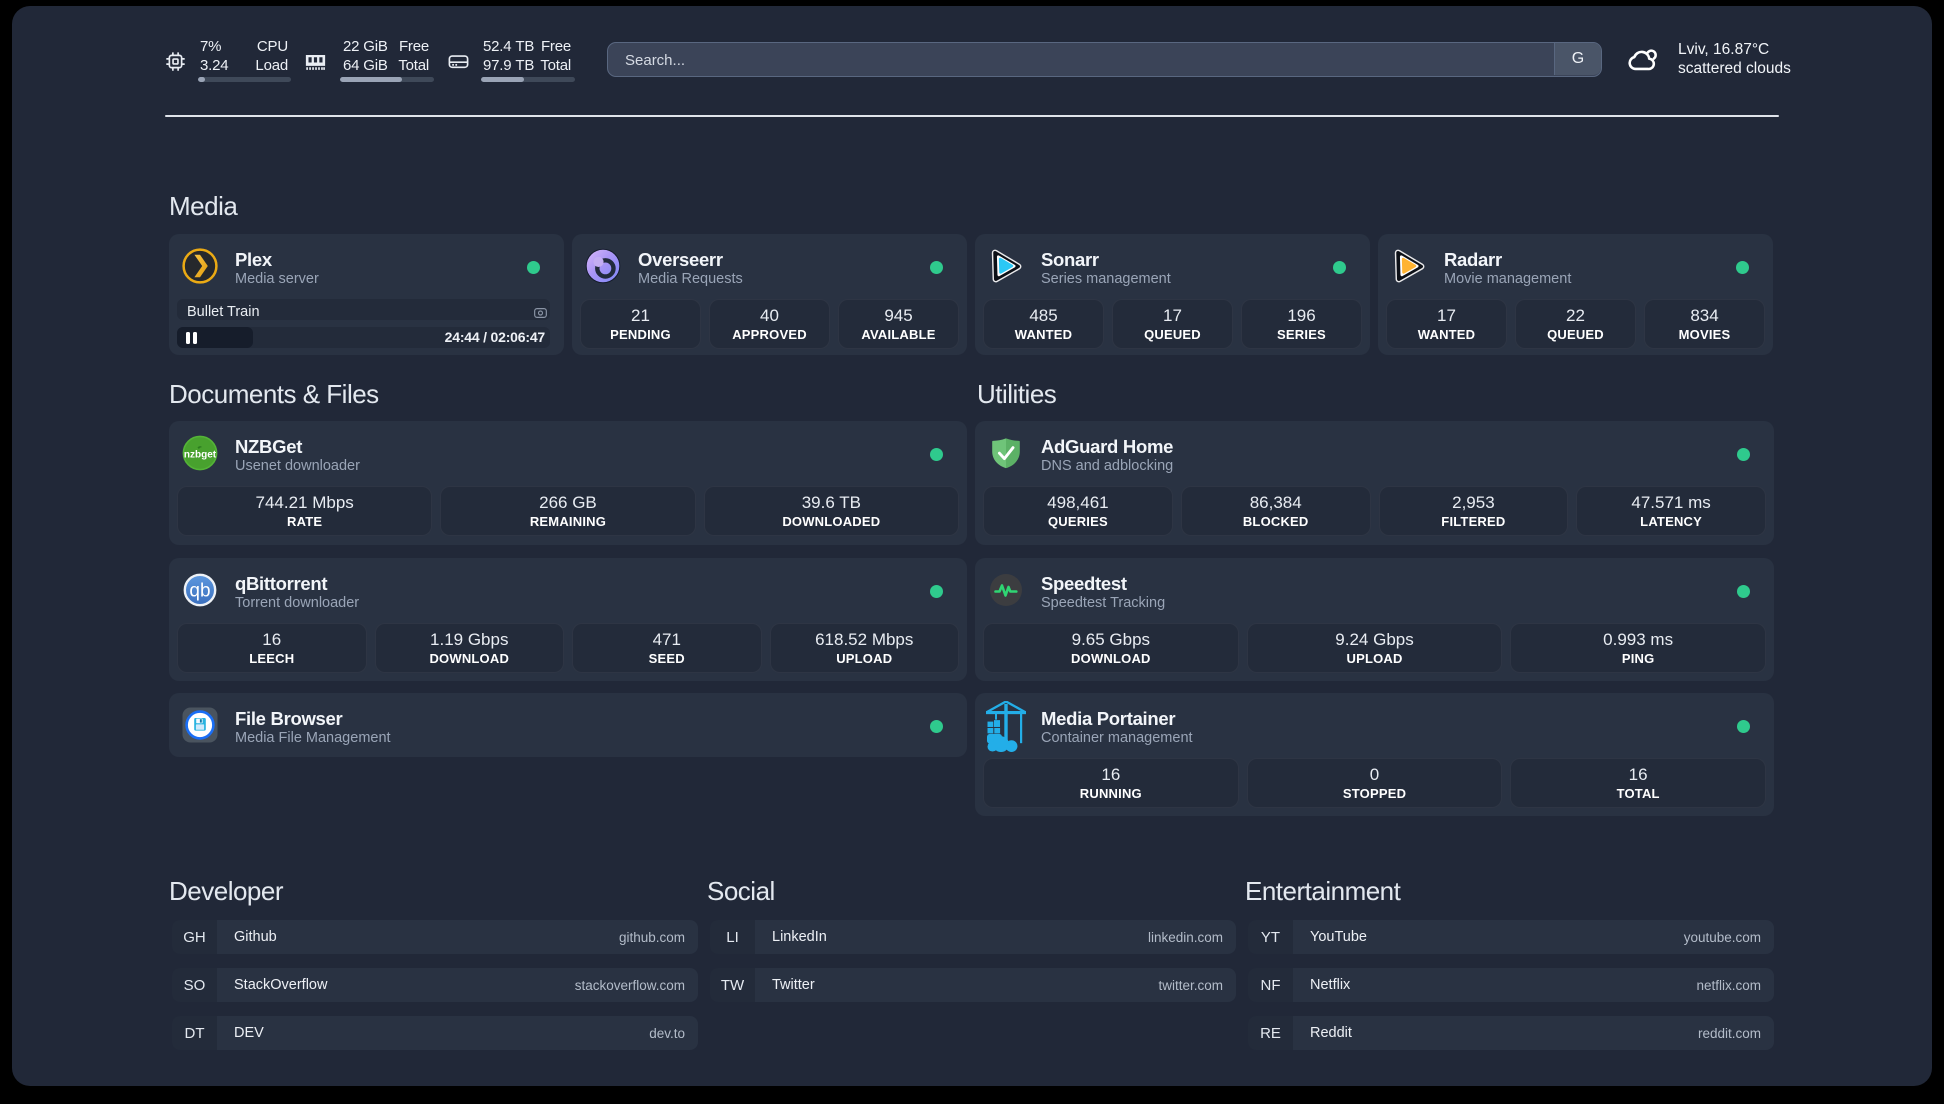  Describe the element at coordinates (199, 591) in the screenshot. I see `svg-text: qb` at that location.